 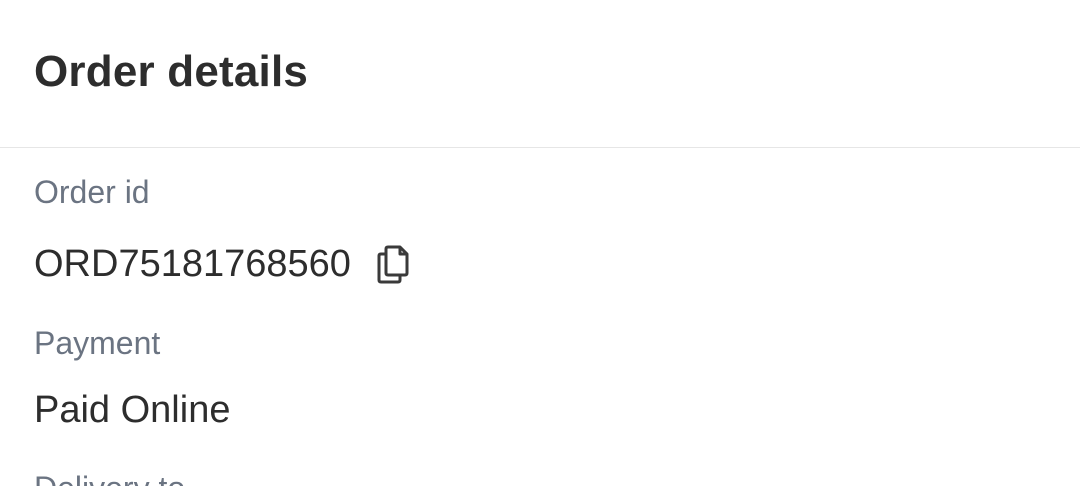 I want to click on order-id-row: ORD75181768560, so click(x=222, y=264).